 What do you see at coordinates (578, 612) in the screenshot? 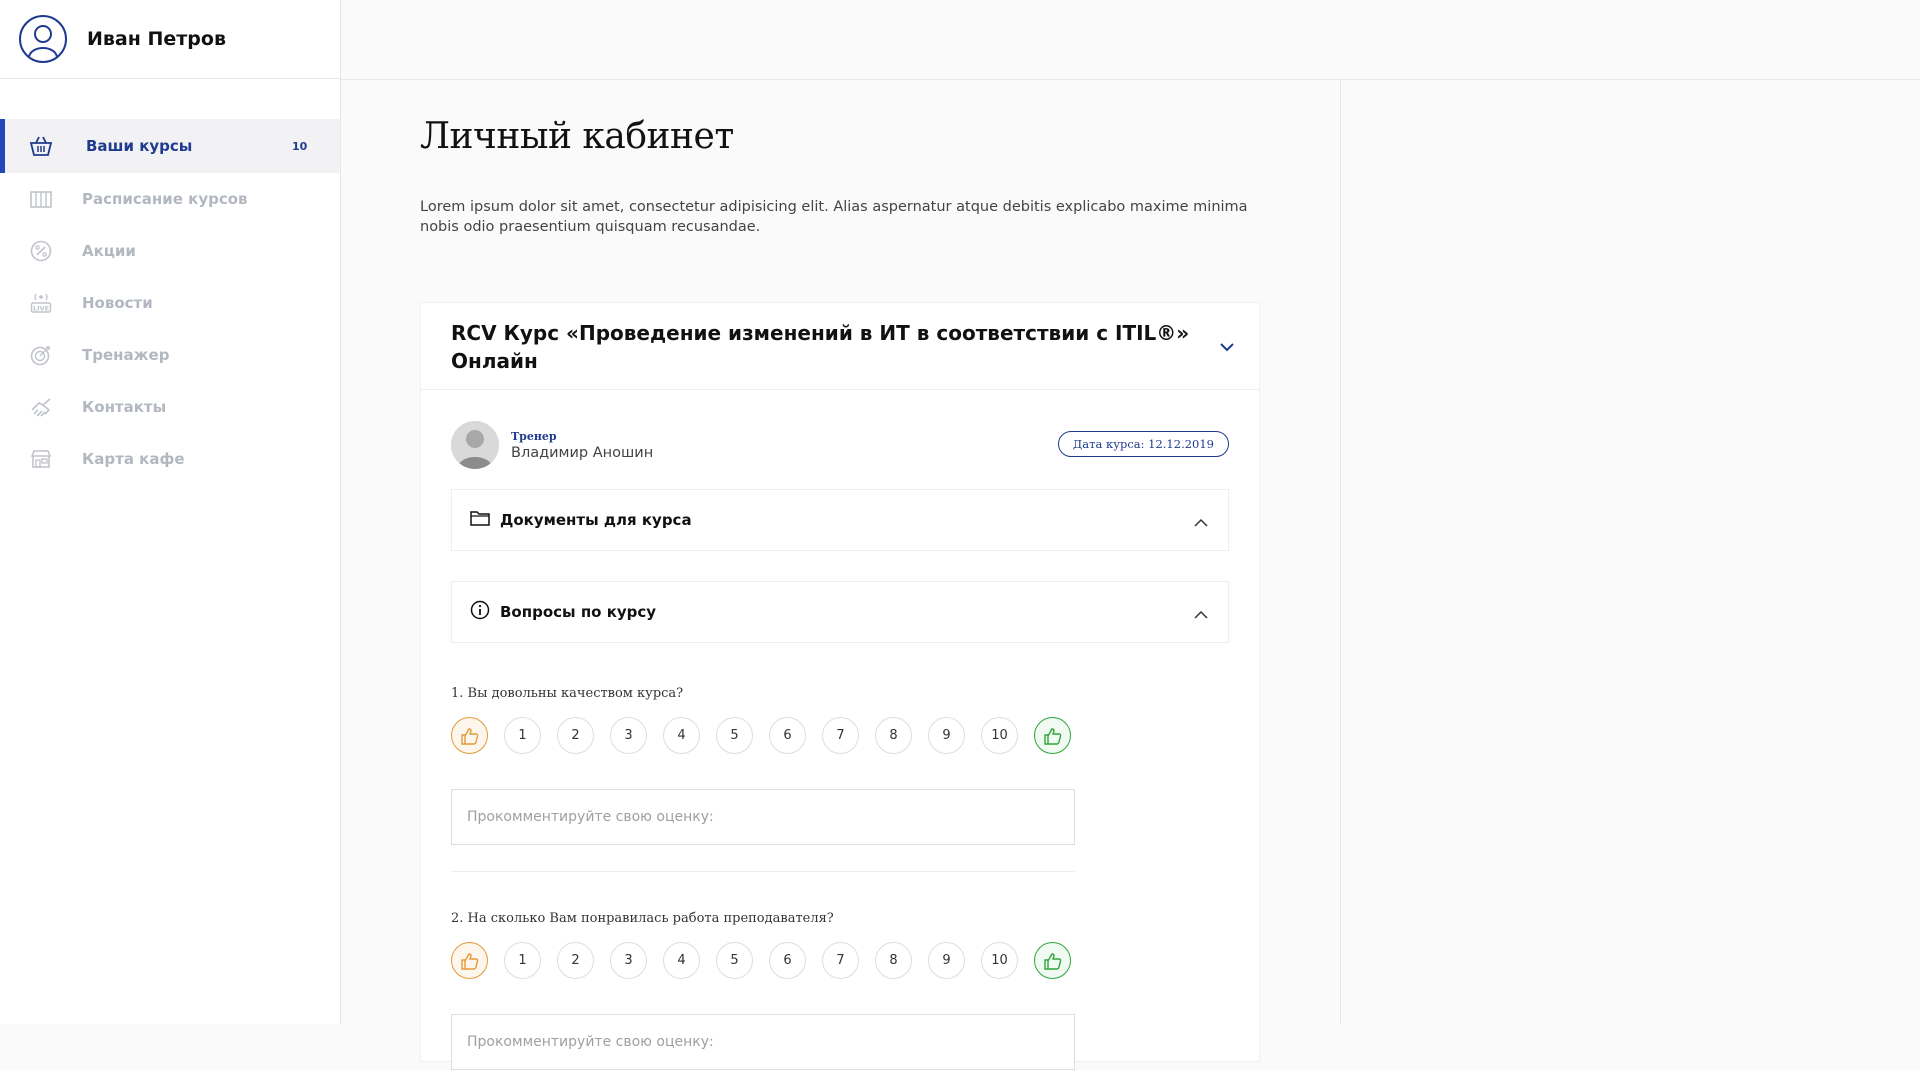
I see `questions-title: Вопросы по курсу` at bounding box center [578, 612].